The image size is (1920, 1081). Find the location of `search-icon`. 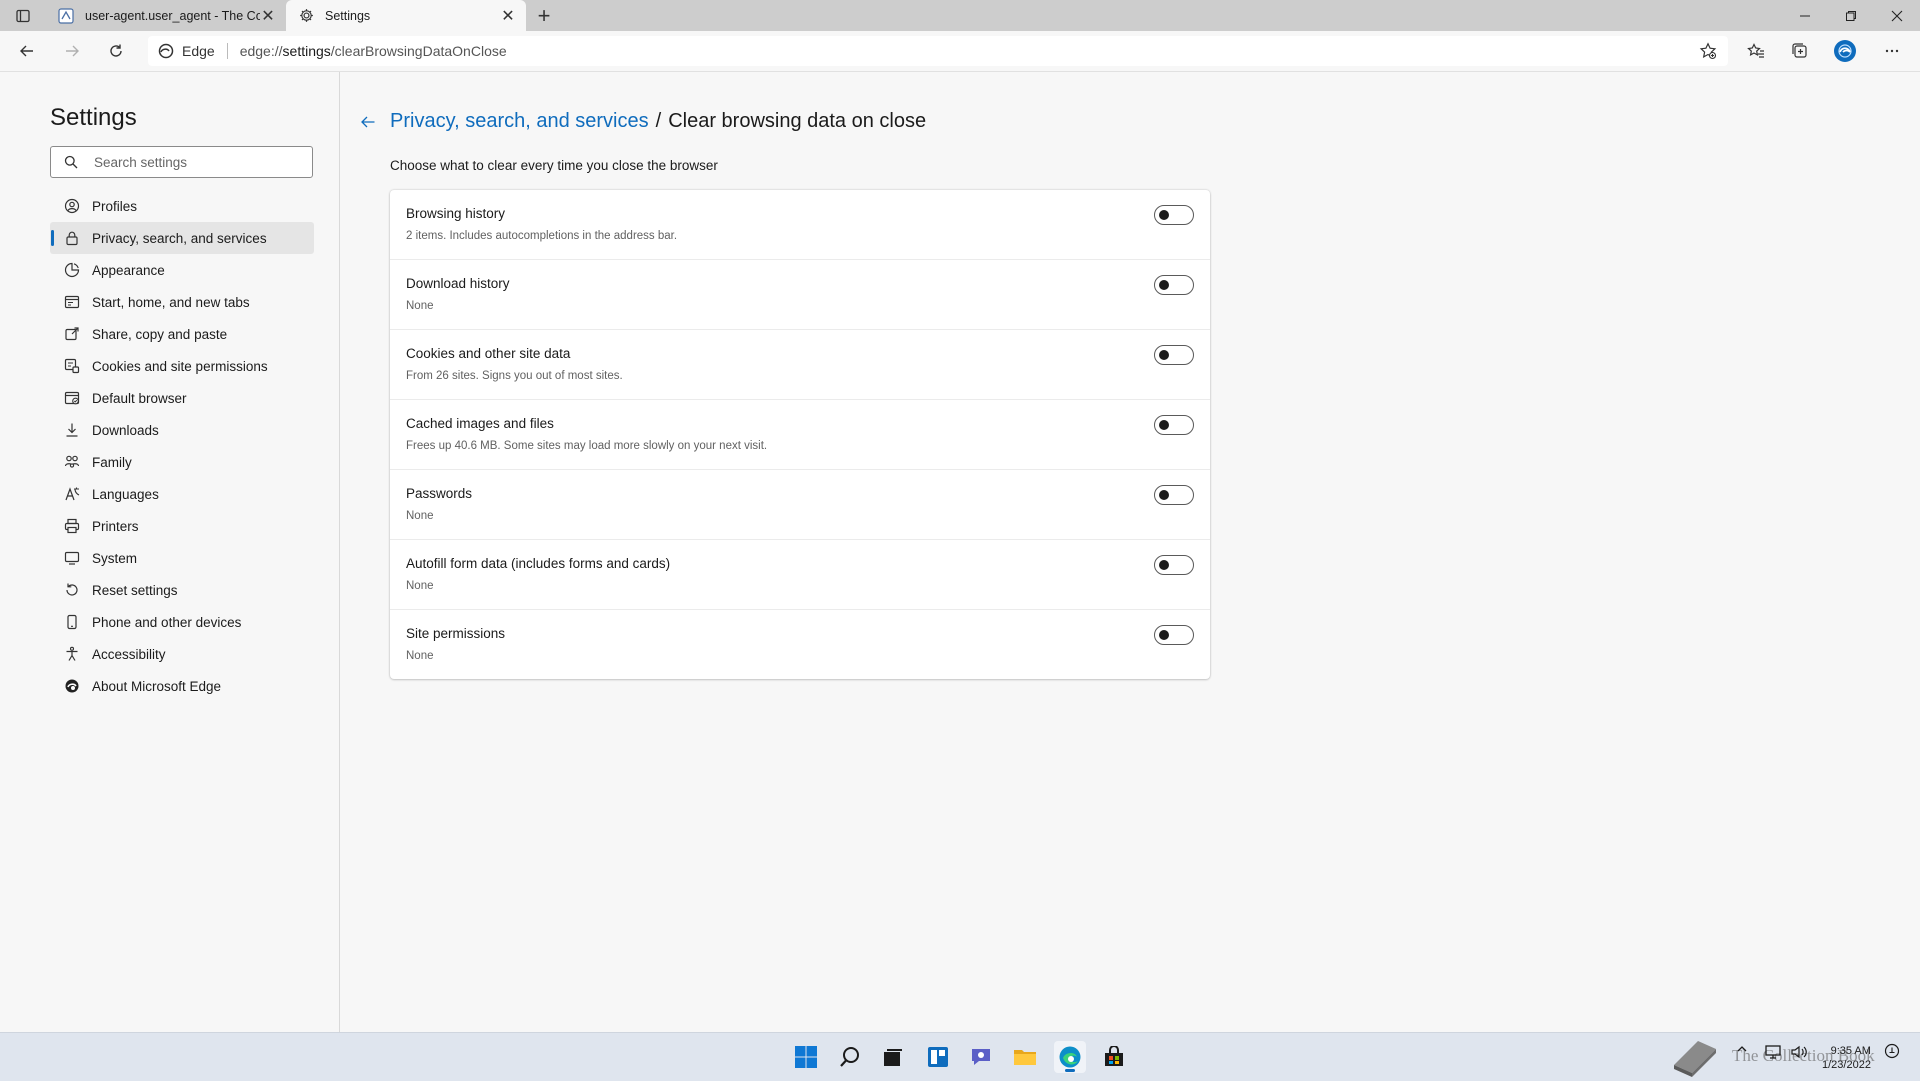

search-icon is located at coordinates (849, 1057).